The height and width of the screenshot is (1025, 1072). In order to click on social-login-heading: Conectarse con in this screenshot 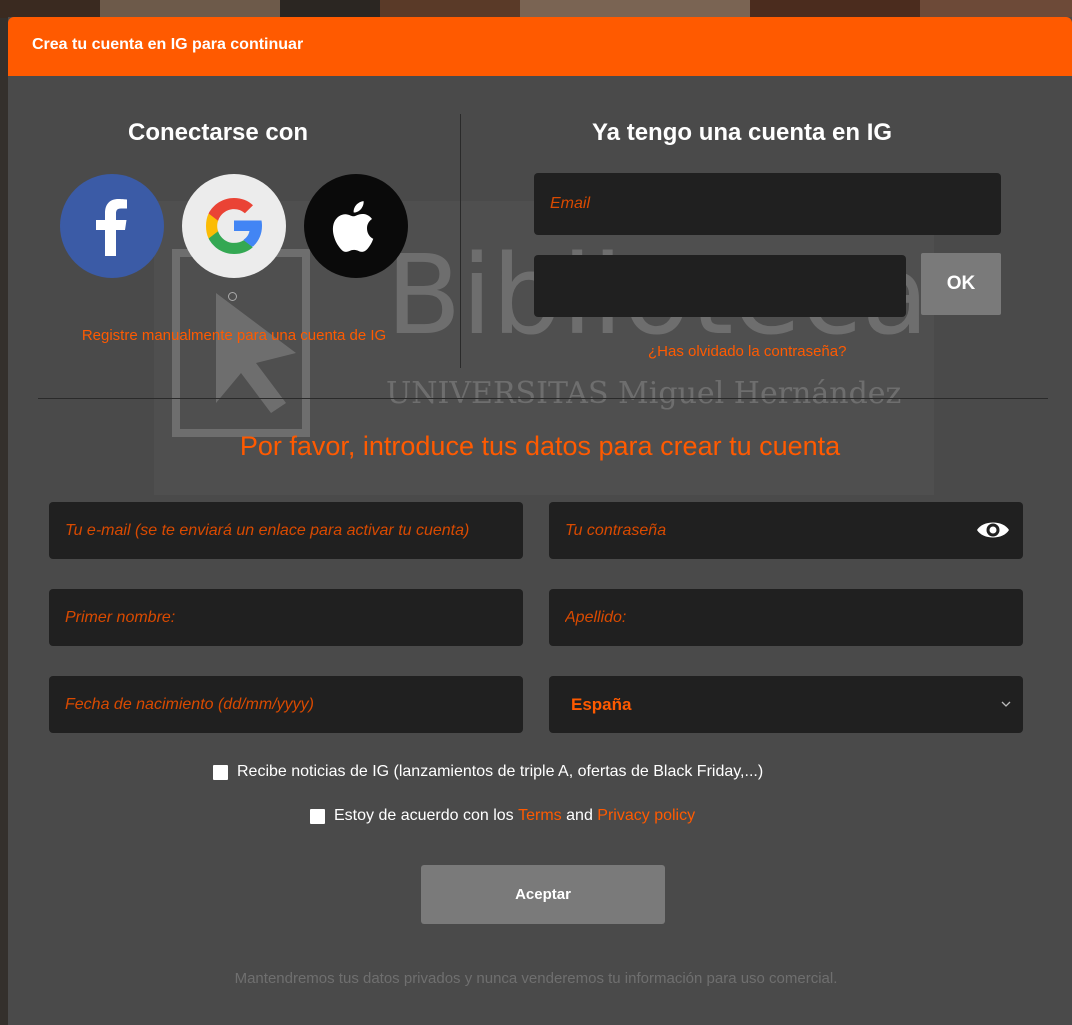, I will do `click(218, 132)`.